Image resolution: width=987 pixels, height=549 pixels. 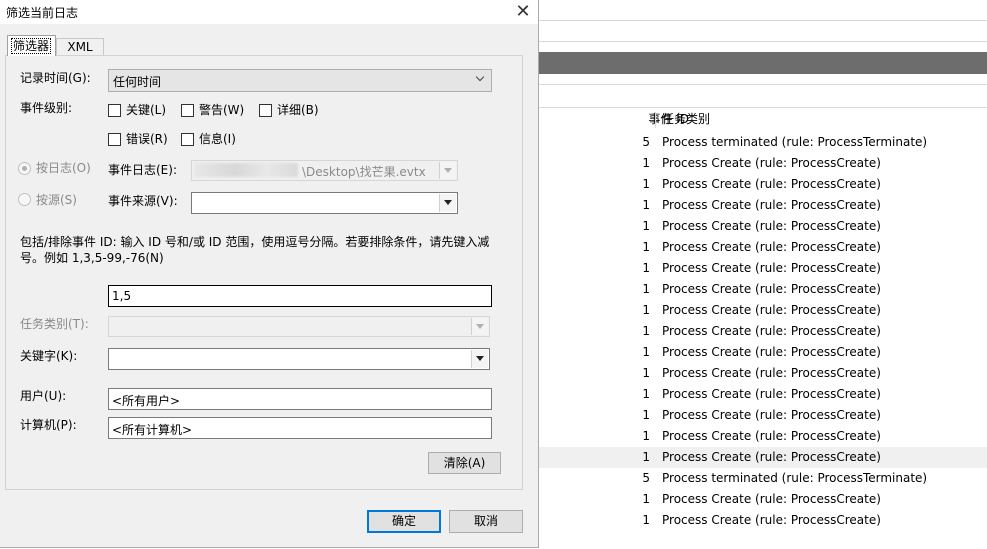 I want to click on radio-by-log, so click(x=24, y=168).